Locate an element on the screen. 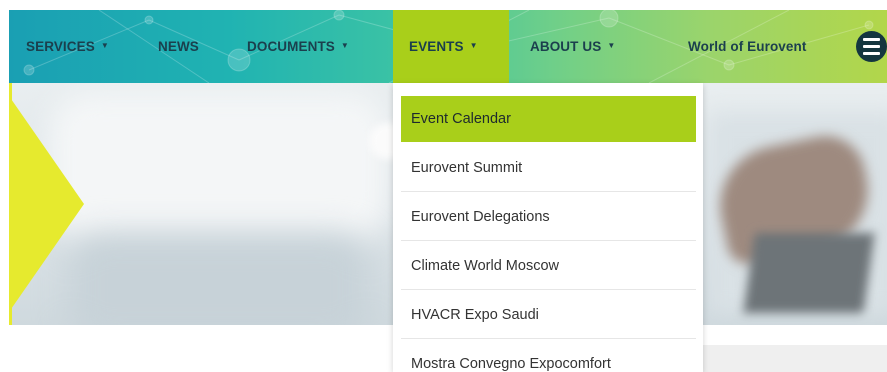  nav-about-us-label: ABOUT US is located at coordinates (566, 46).